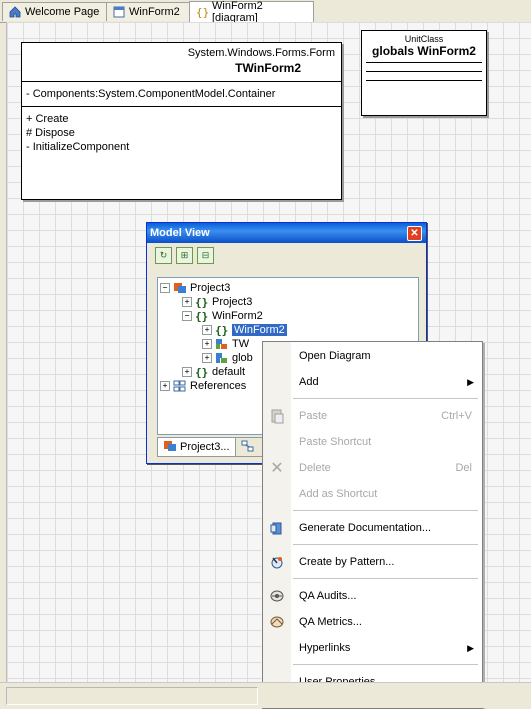 This screenshot has width=531, height=709. I want to click on tab-welcome-page: Welcome Page, so click(54, 11).